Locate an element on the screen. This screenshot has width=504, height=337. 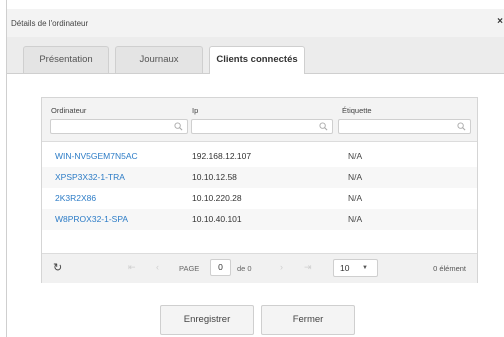
table-row: XPSP3X32-1-TRA 10.10.12.58 N/A is located at coordinates (259, 177).